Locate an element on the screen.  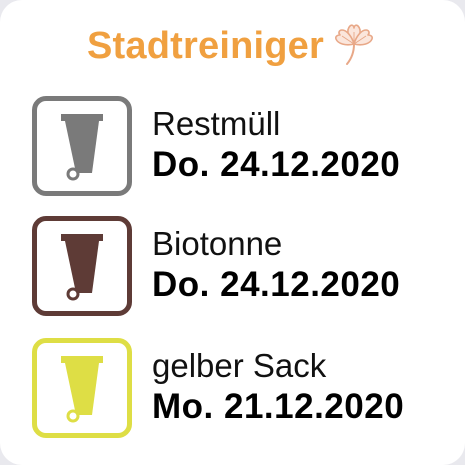
cloverleaf-logo-icon is located at coordinates (353, 44).